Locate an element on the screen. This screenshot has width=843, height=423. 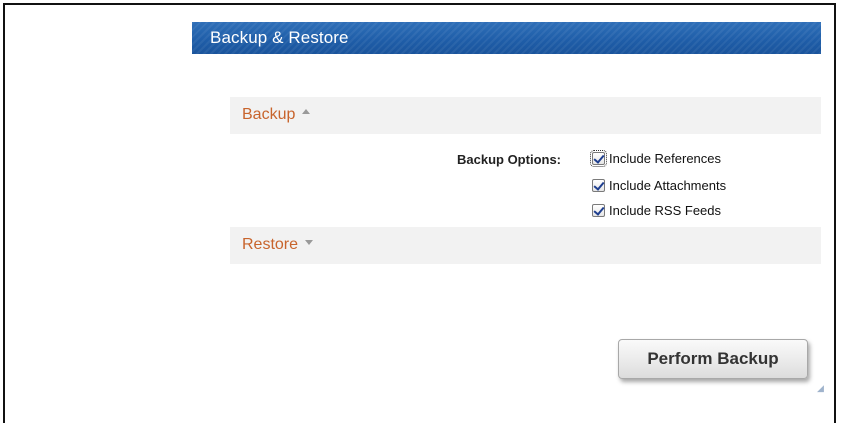
include-rss-feeds-checkbox is located at coordinates (598, 210).